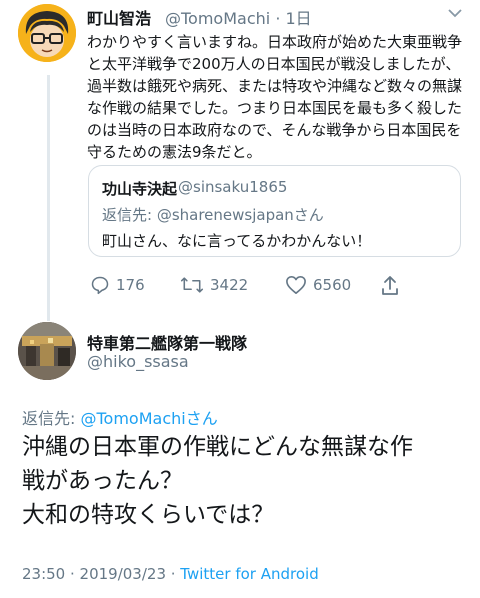 The height and width of the screenshot is (598, 480). Describe the element at coordinates (217, 18) in the screenshot. I see `author-handle: @TomoMachi` at that location.